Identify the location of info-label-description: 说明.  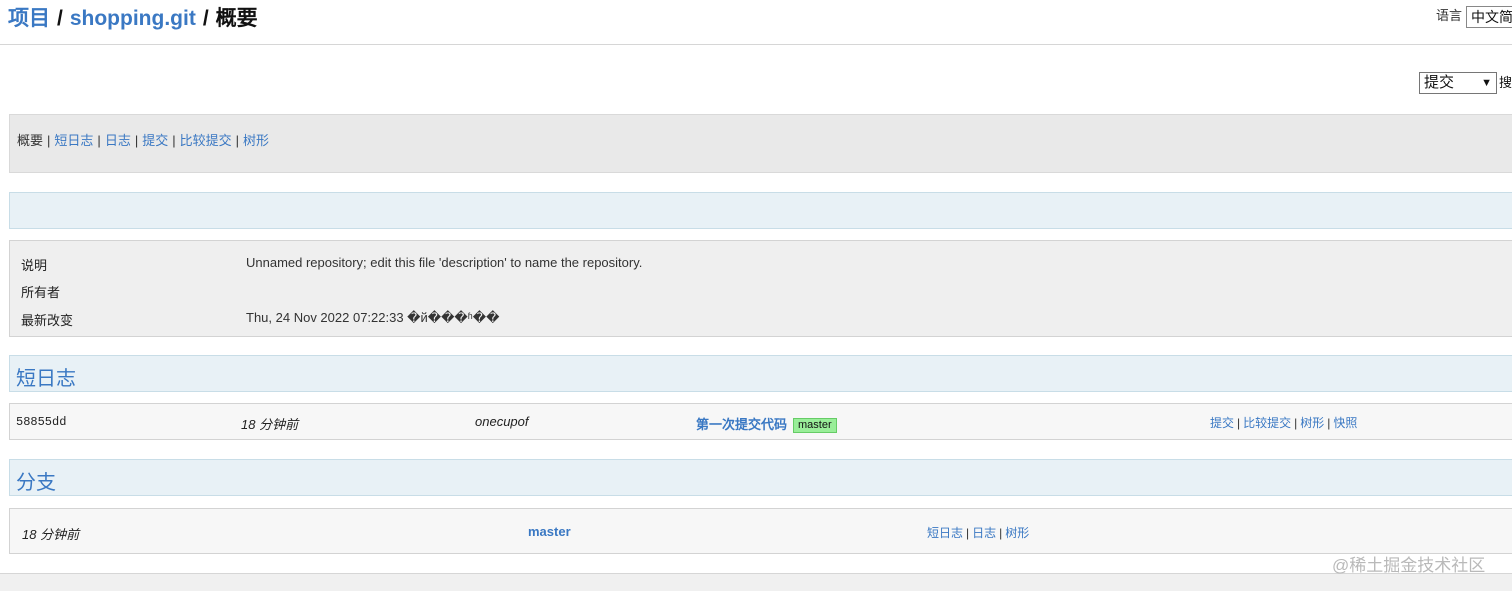
(34, 265).